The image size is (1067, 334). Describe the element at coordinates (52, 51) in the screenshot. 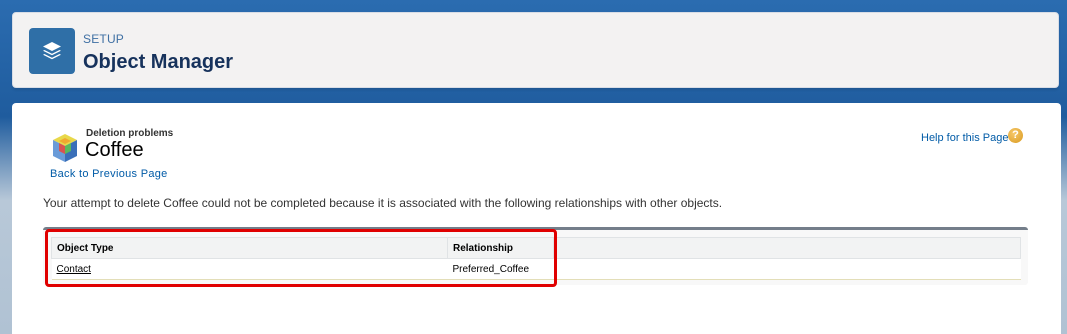

I see `layers-icon` at that location.